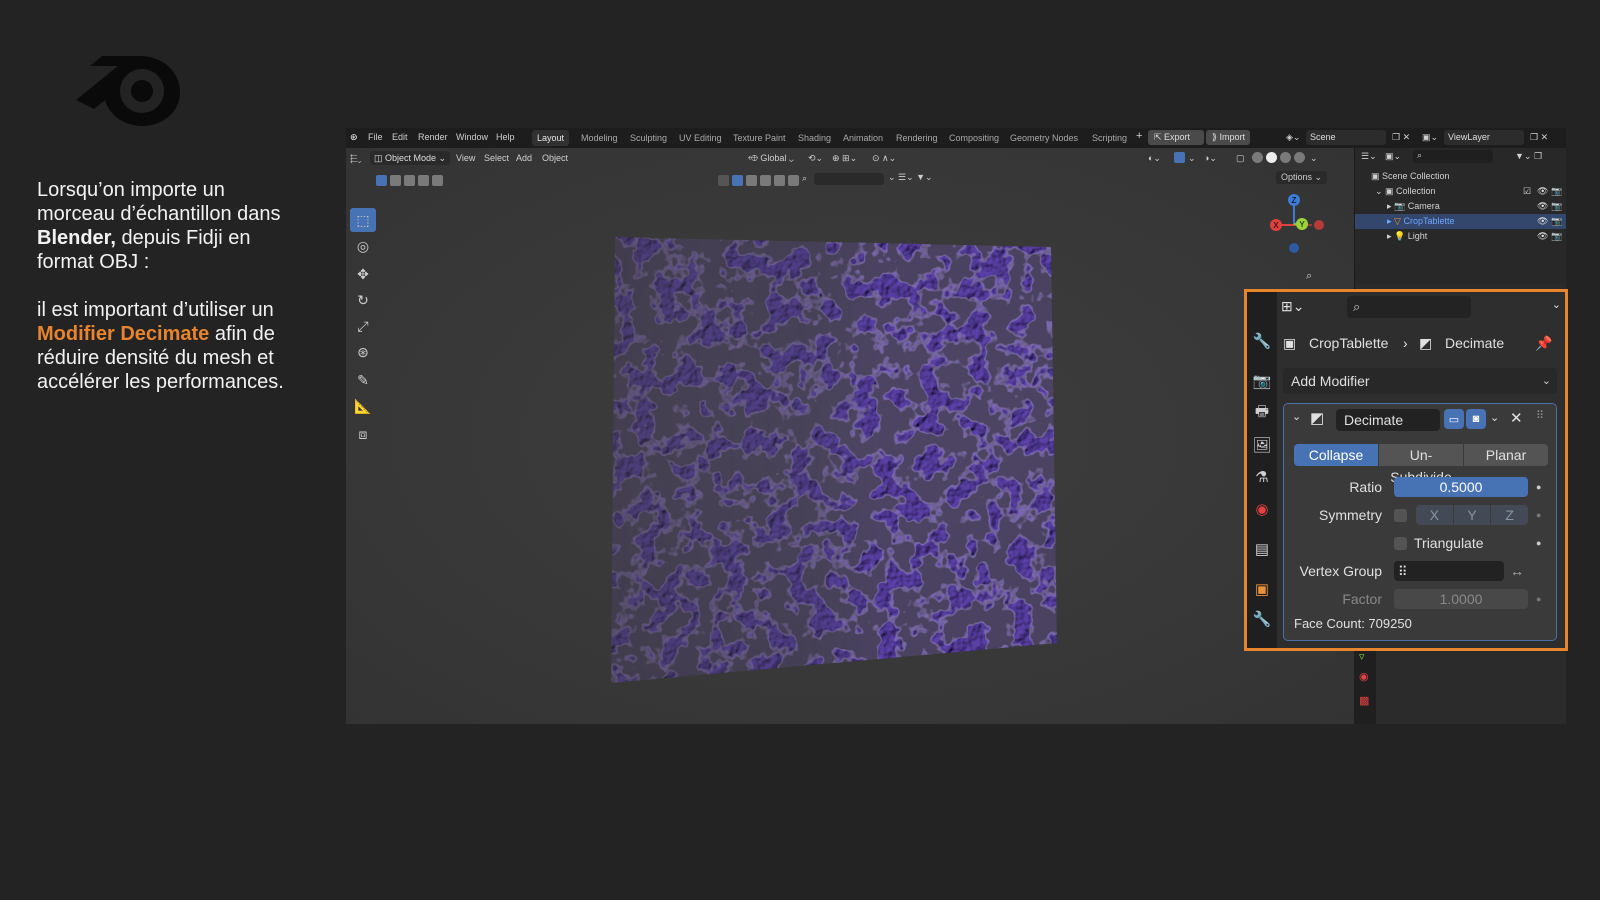  What do you see at coordinates (363, 220) in the screenshot?
I see `select-box-tool-icon: ⬚` at bounding box center [363, 220].